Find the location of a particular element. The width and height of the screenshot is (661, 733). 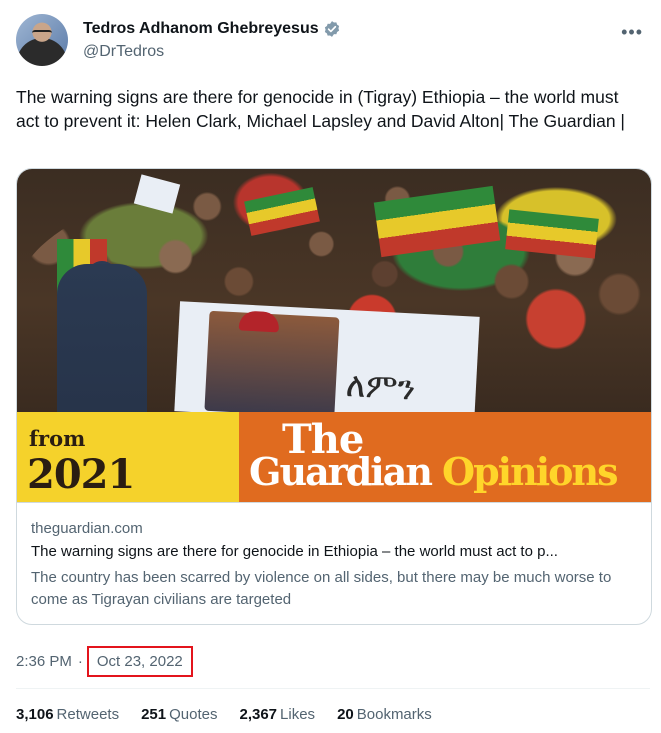

stat-retweets: 3,106 Retweets is located at coordinates (67, 714).